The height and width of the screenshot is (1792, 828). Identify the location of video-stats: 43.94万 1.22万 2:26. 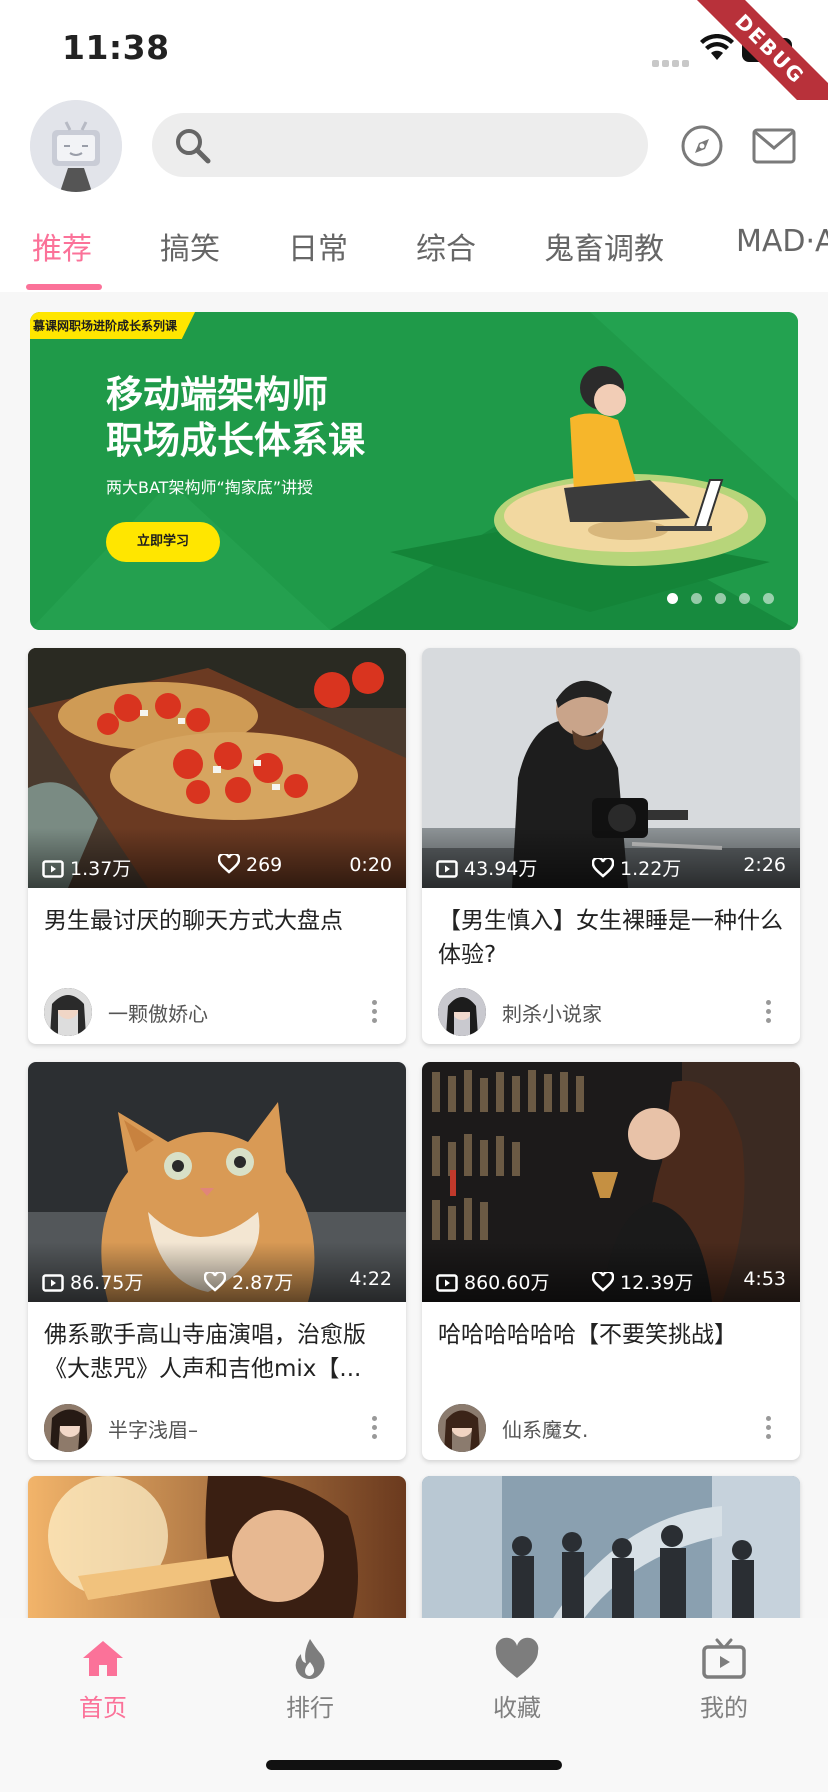
(611, 867).